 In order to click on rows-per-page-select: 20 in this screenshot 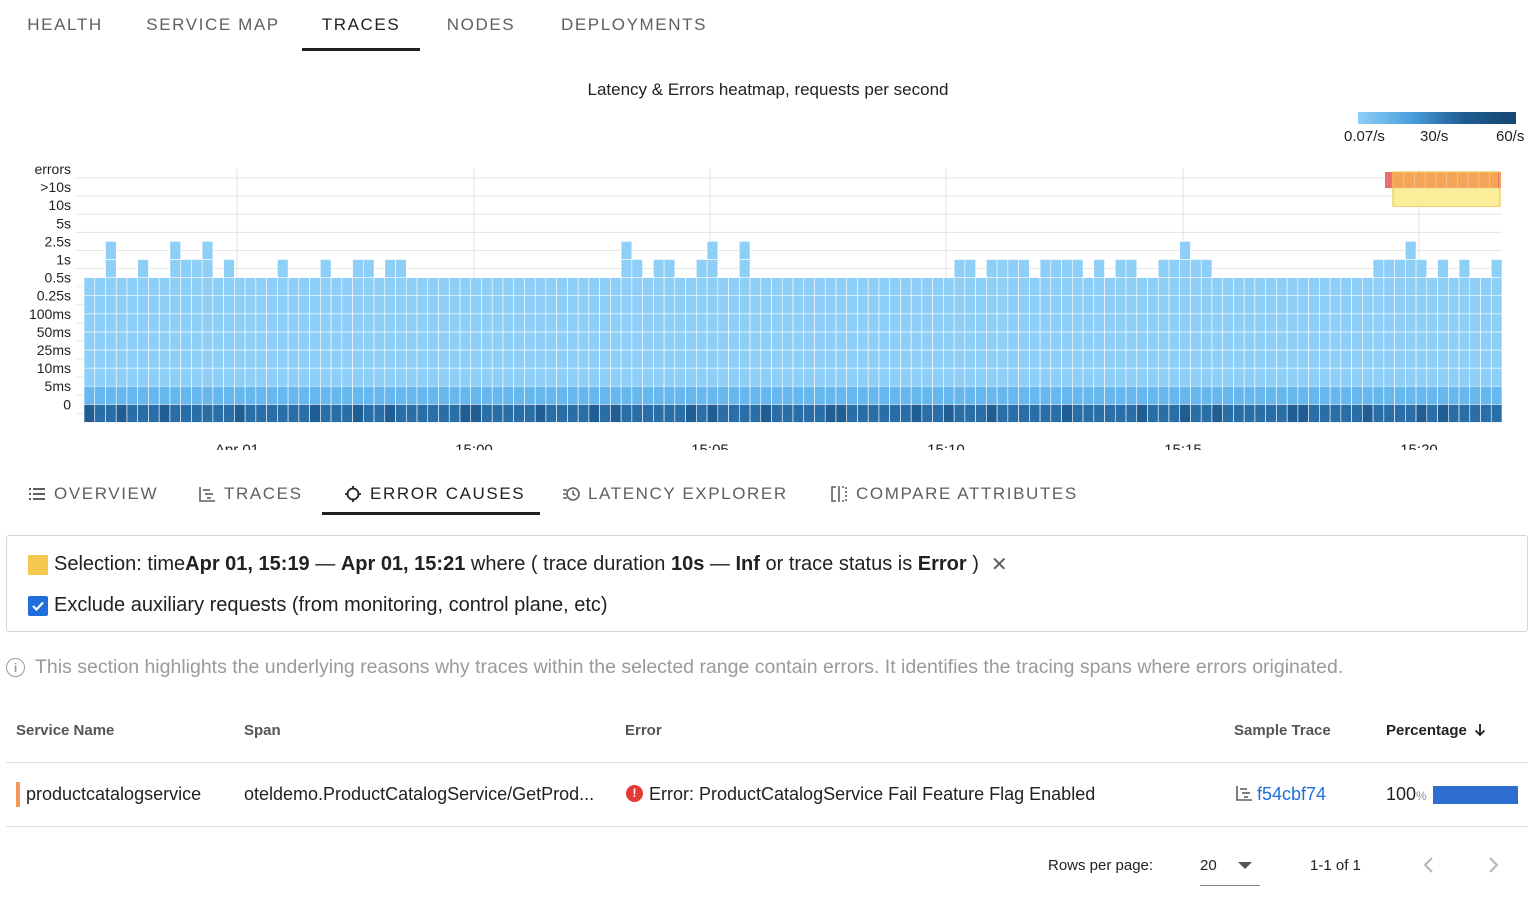, I will do `click(1230, 868)`.